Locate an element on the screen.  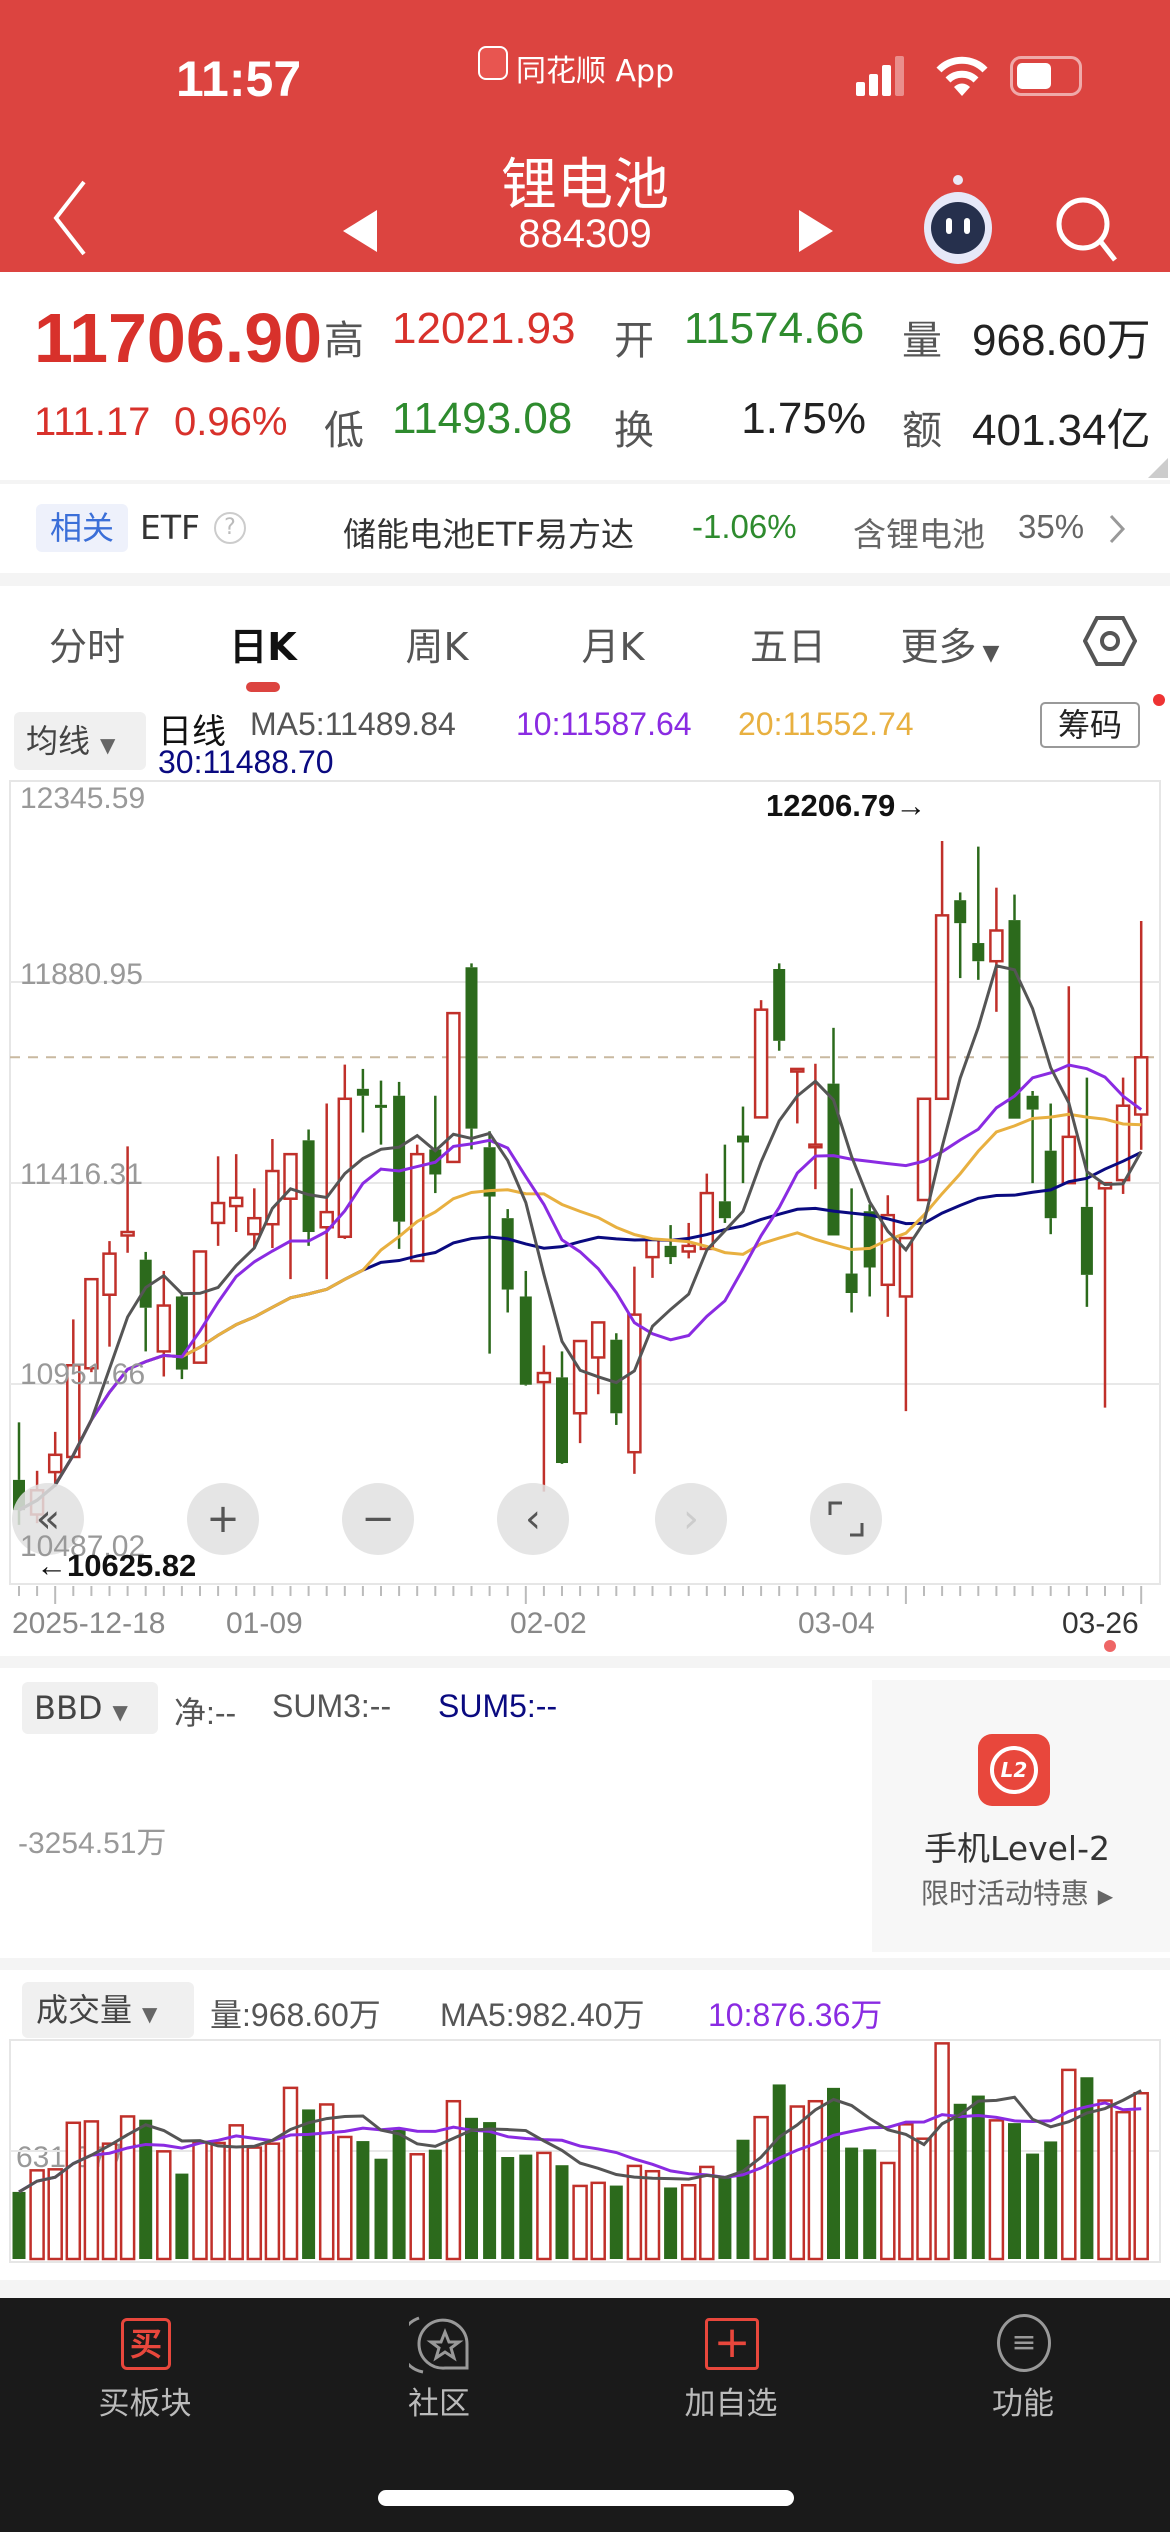
scroll-left-button: ‹ is located at coordinates (533, 1519).